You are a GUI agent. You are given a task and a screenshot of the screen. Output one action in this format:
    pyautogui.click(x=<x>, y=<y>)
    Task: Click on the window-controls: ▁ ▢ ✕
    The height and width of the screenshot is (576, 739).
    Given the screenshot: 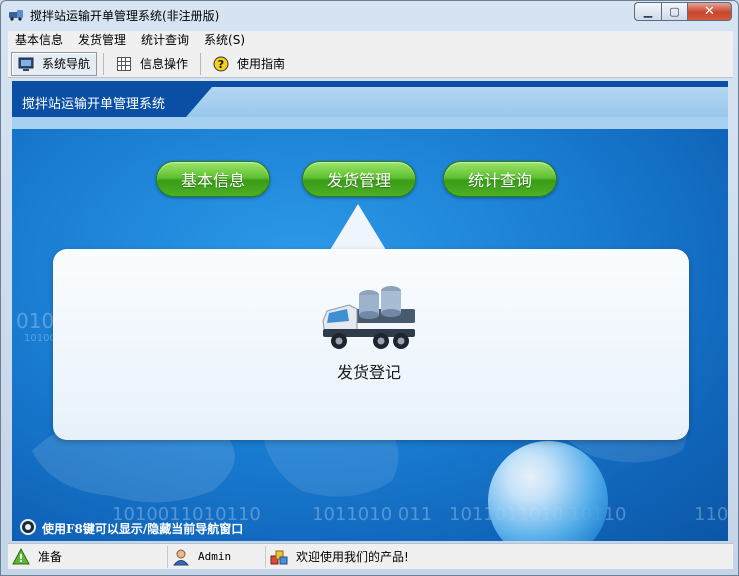 What is the action you would take?
    pyautogui.click(x=683, y=11)
    